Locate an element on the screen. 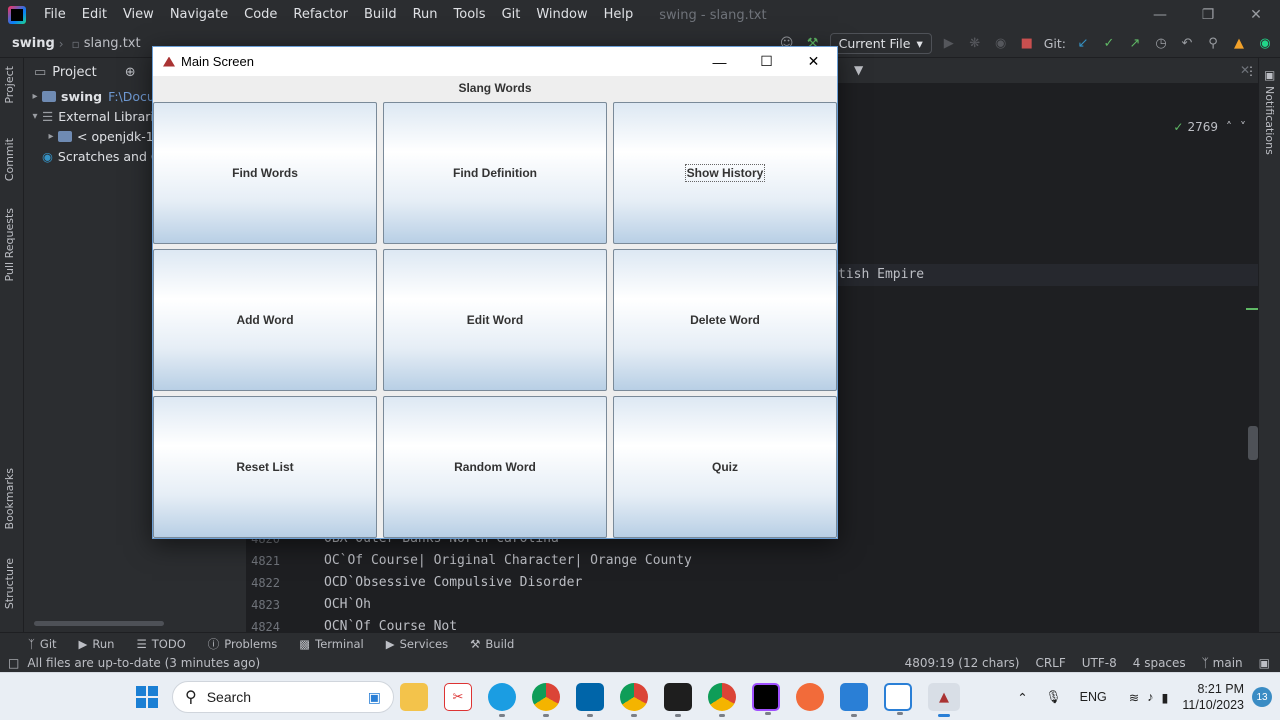  history-icon: ◷ is located at coordinates (1161, 44).